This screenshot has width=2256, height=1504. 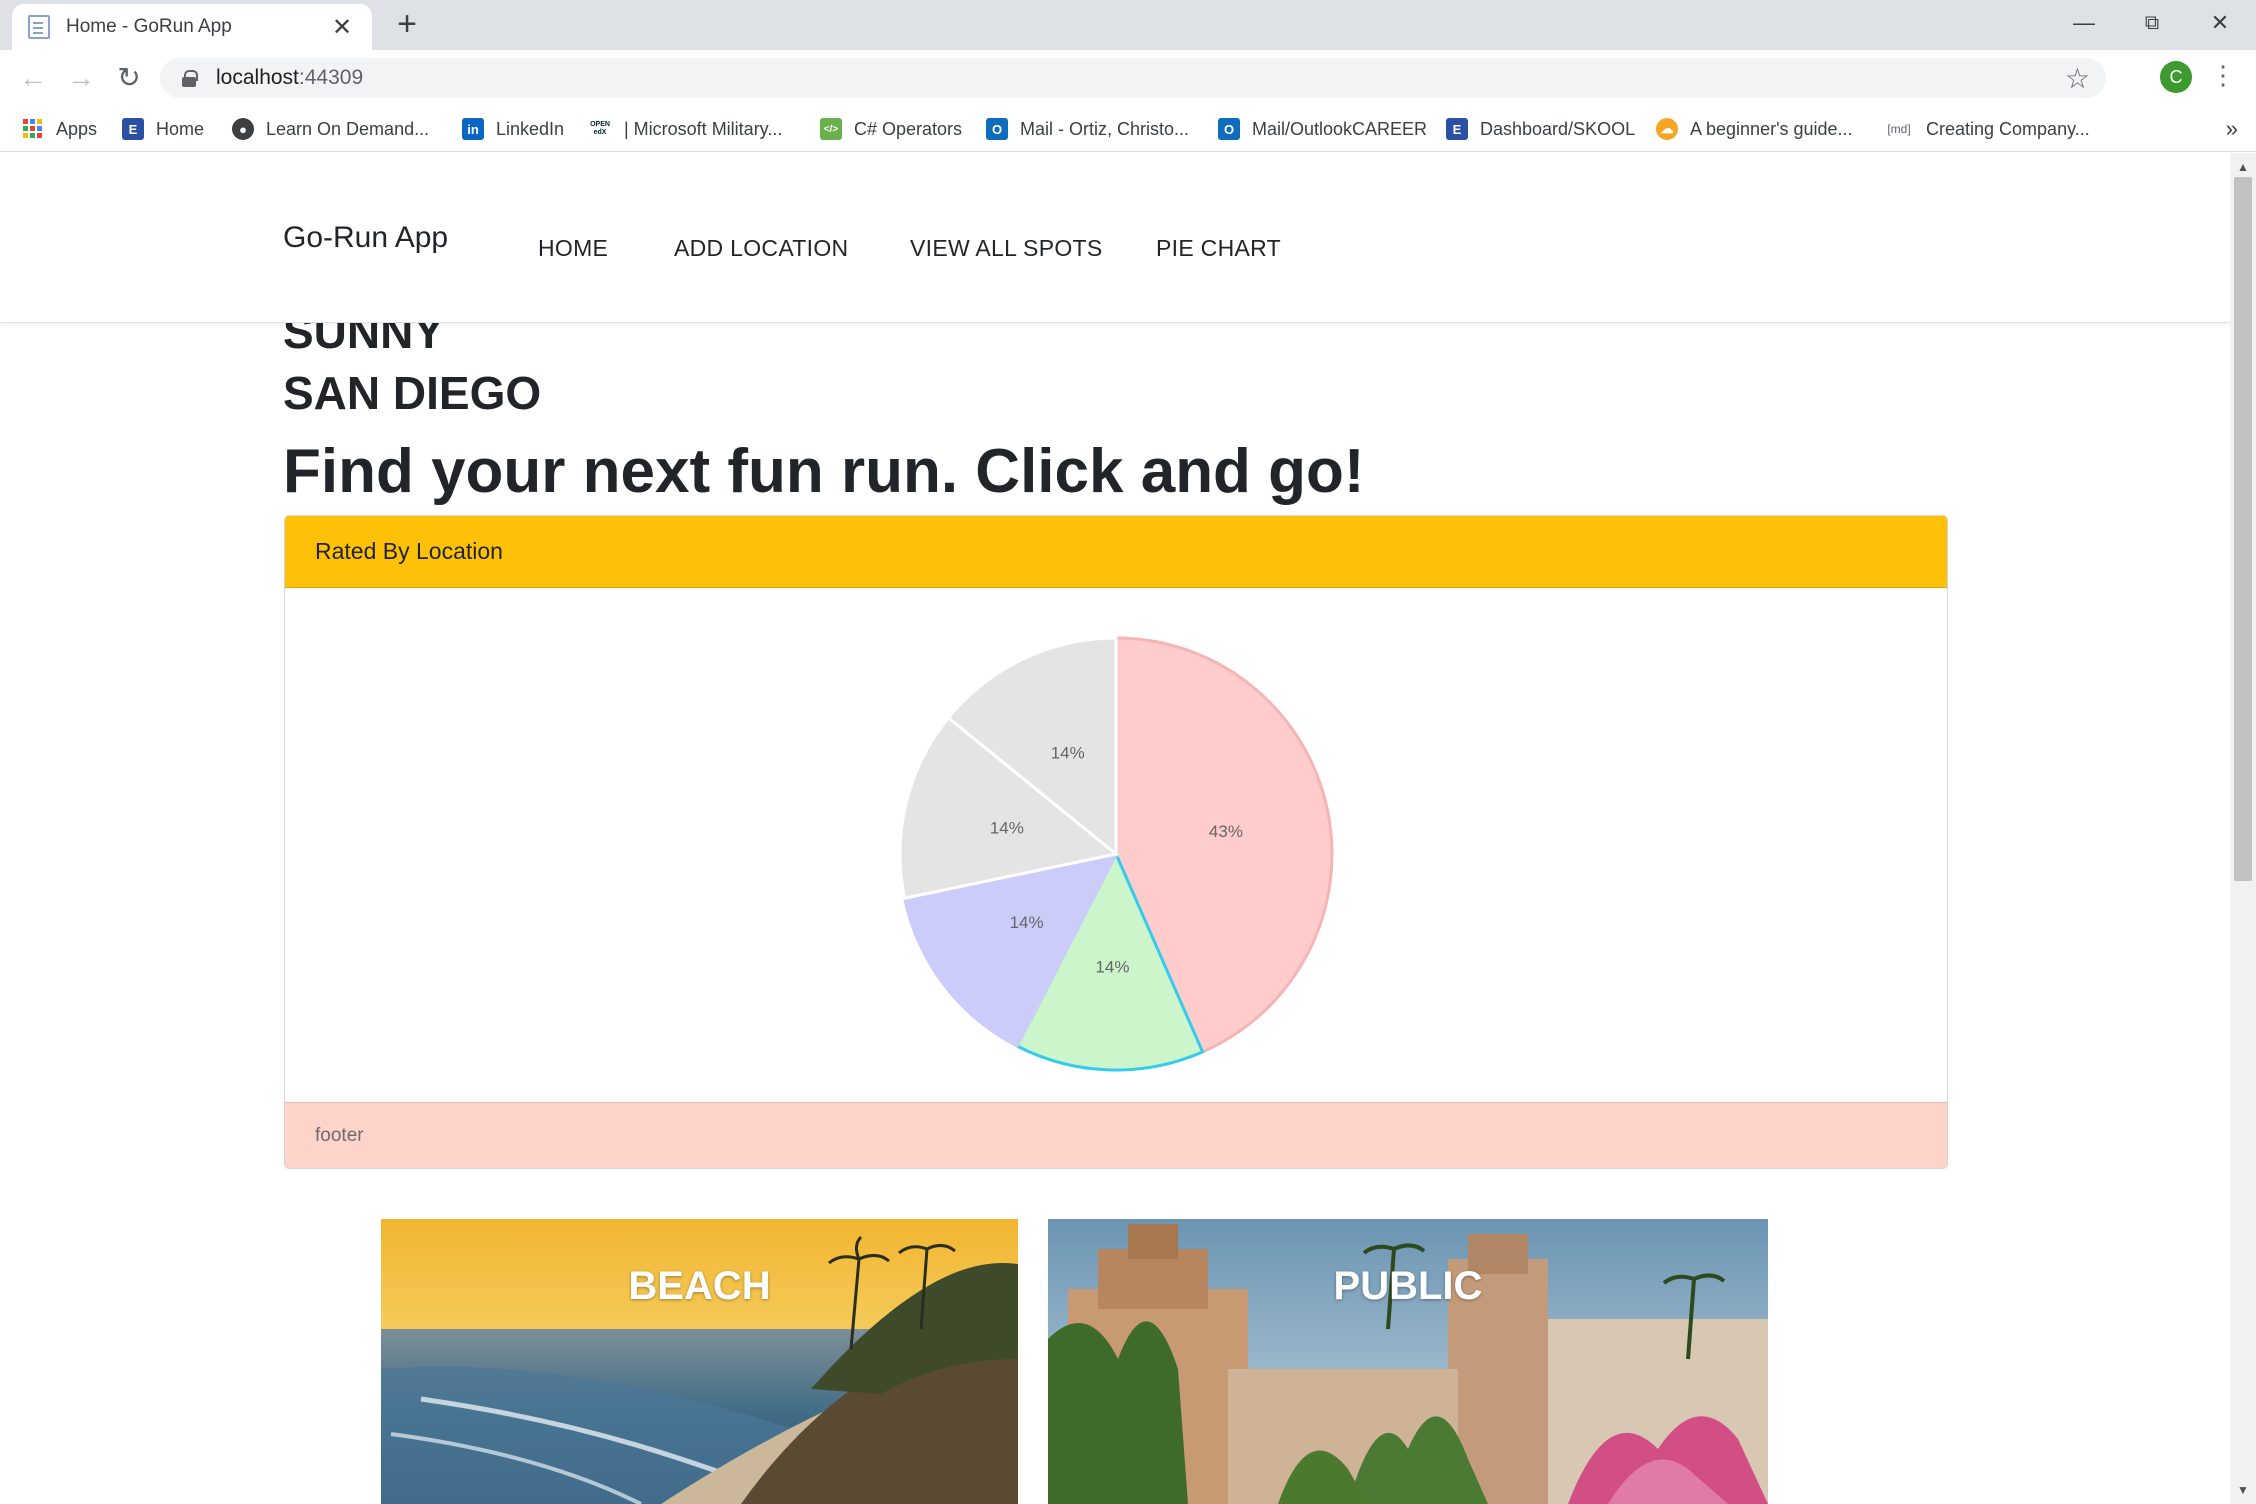 What do you see at coordinates (81, 79) in the screenshot?
I see `forward-button: →` at bounding box center [81, 79].